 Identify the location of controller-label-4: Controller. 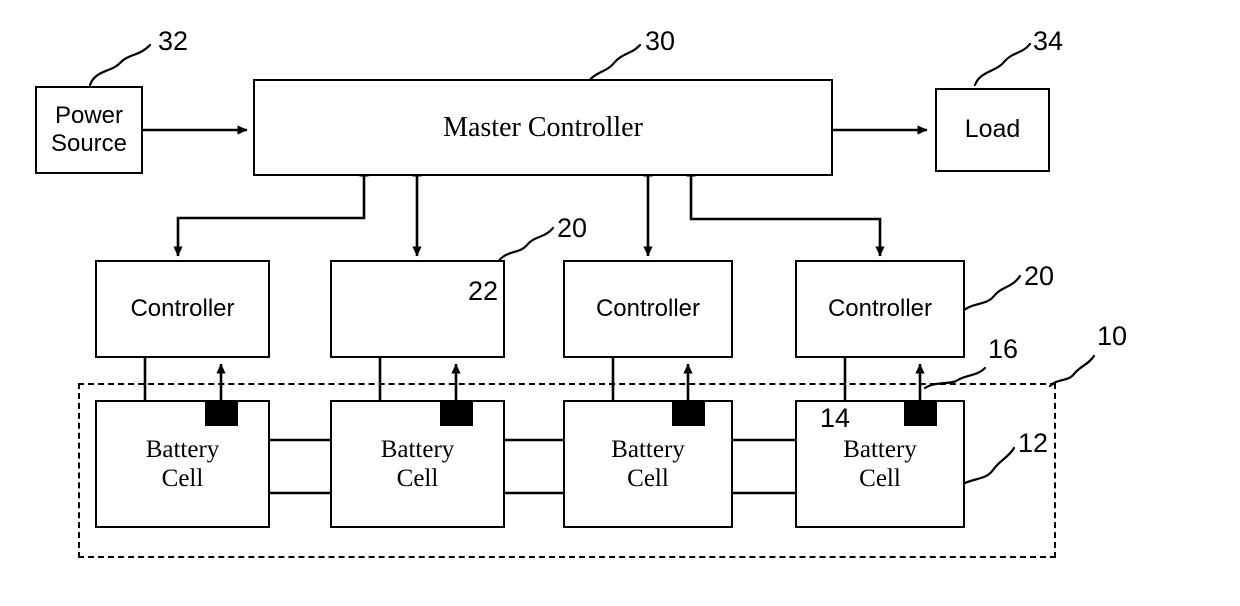
(880, 308).